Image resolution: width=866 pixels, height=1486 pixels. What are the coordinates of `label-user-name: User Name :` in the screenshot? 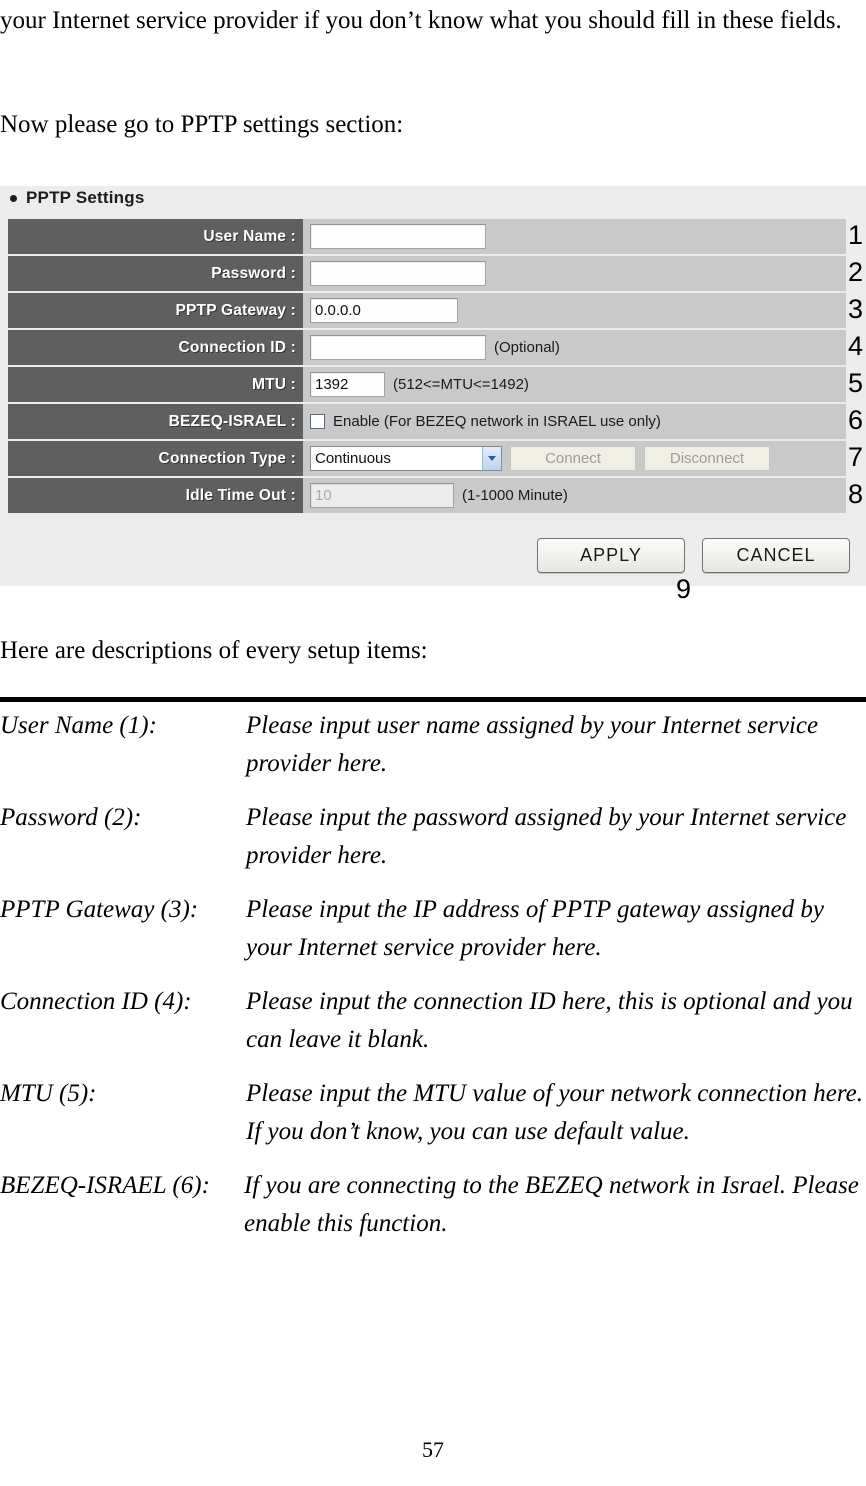 It's located at (155, 236).